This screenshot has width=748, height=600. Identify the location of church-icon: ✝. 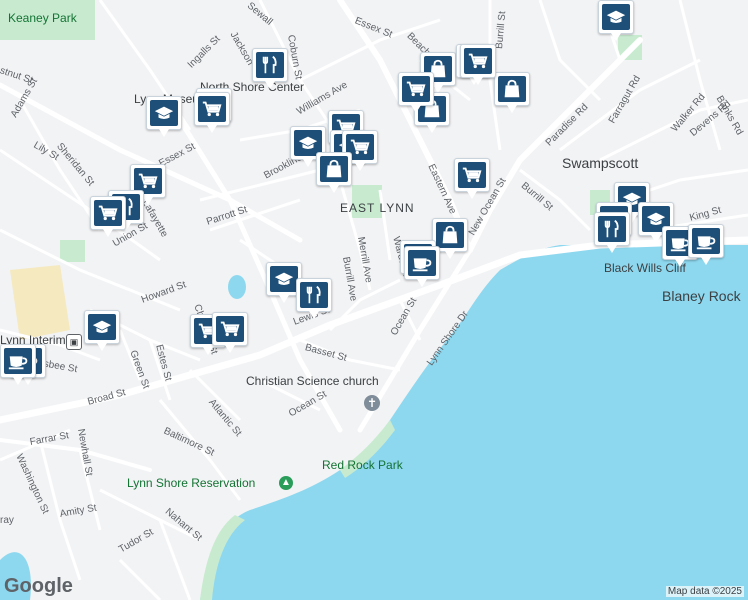
(372, 403).